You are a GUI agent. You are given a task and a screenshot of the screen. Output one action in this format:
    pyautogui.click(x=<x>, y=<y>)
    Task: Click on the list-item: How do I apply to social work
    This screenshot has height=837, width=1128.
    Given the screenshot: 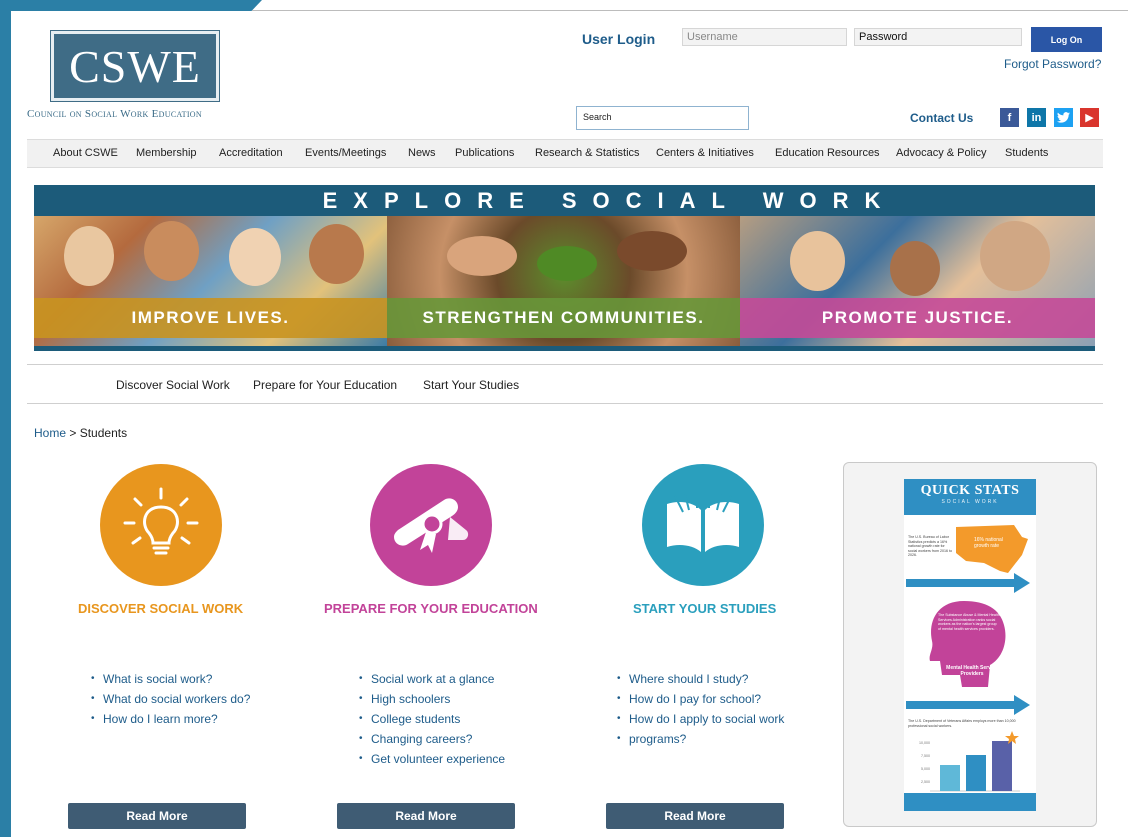 What is the action you would take?
    pyautogui.click(x=700, y=719)
    